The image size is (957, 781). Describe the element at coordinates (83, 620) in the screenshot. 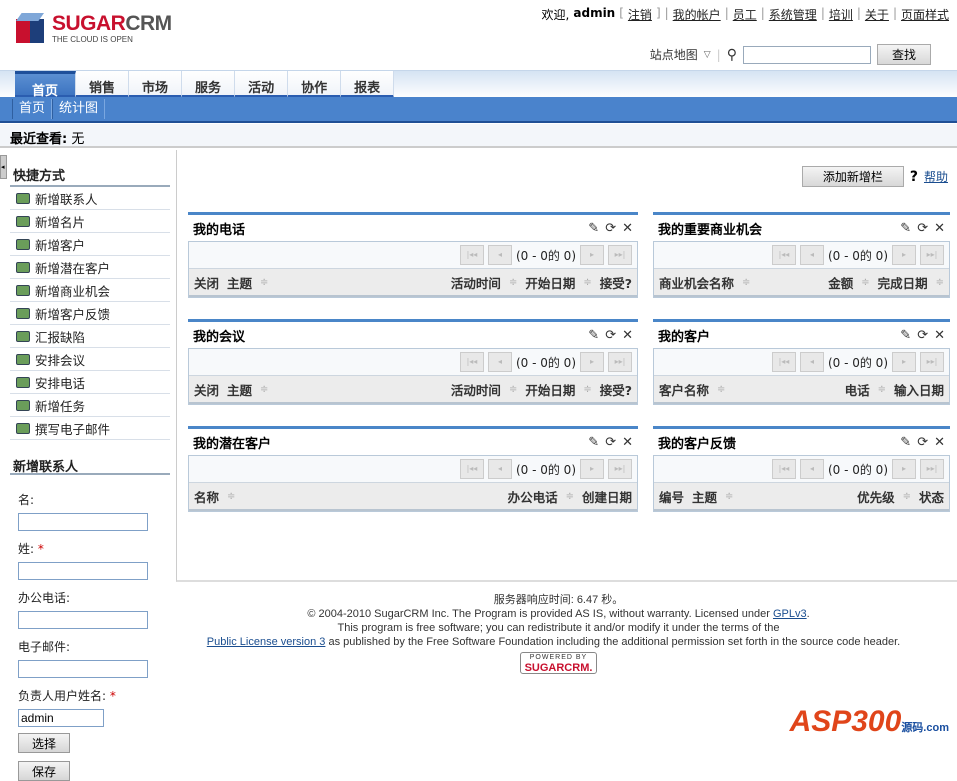

I see `office-phone-input` at that location.